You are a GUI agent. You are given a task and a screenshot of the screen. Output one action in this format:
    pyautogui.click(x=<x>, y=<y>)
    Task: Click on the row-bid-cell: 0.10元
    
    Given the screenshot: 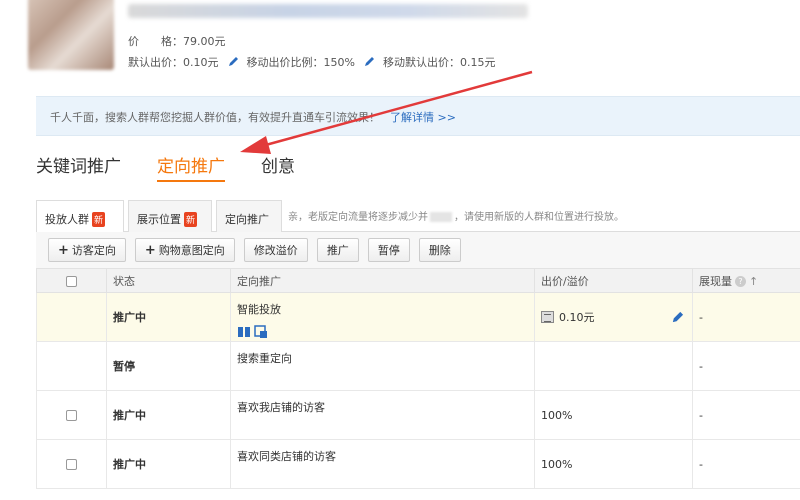 What is the action you would take?
    pyautogui.click(x=613, y=317)
    